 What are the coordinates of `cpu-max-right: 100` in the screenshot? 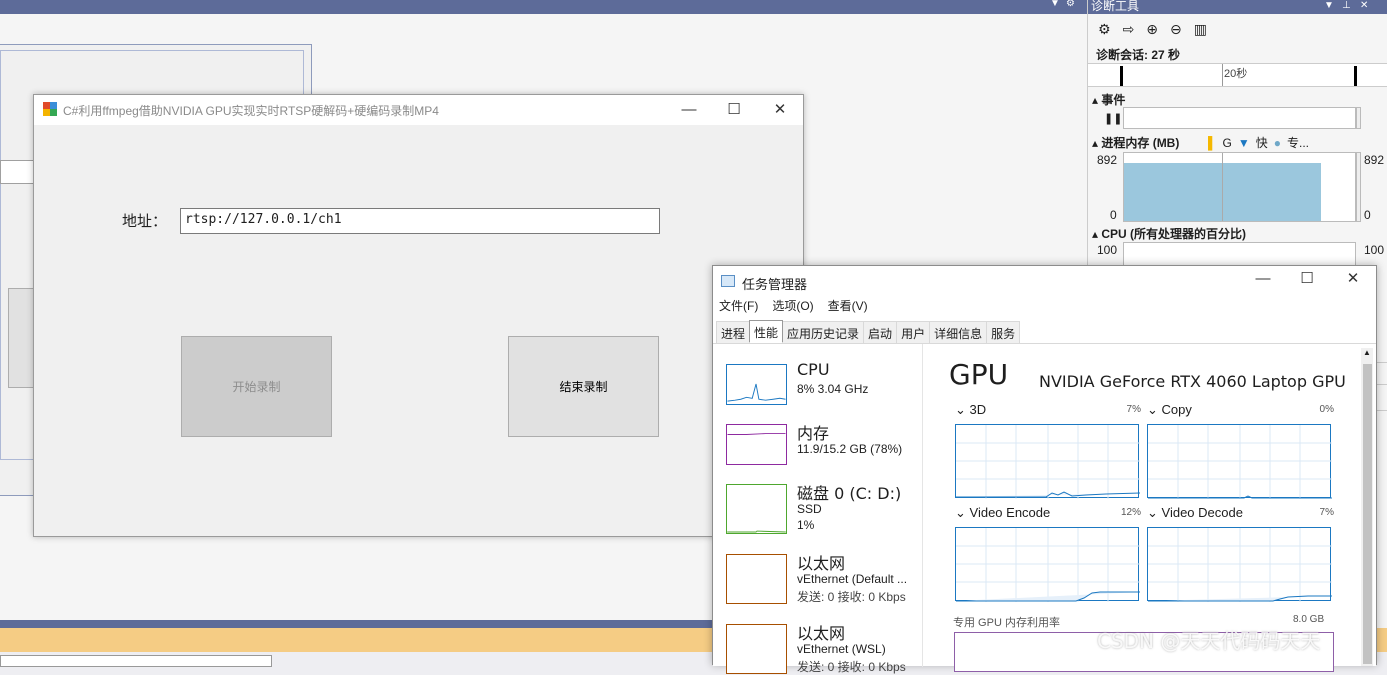 It's located at (1374, 250).